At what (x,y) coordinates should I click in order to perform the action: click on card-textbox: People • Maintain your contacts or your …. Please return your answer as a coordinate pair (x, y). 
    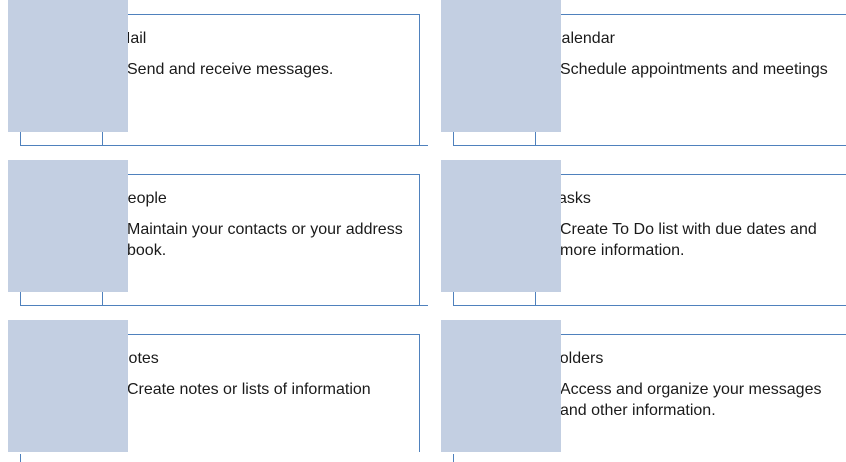
    Looking at the image, I should click on (261, 240).